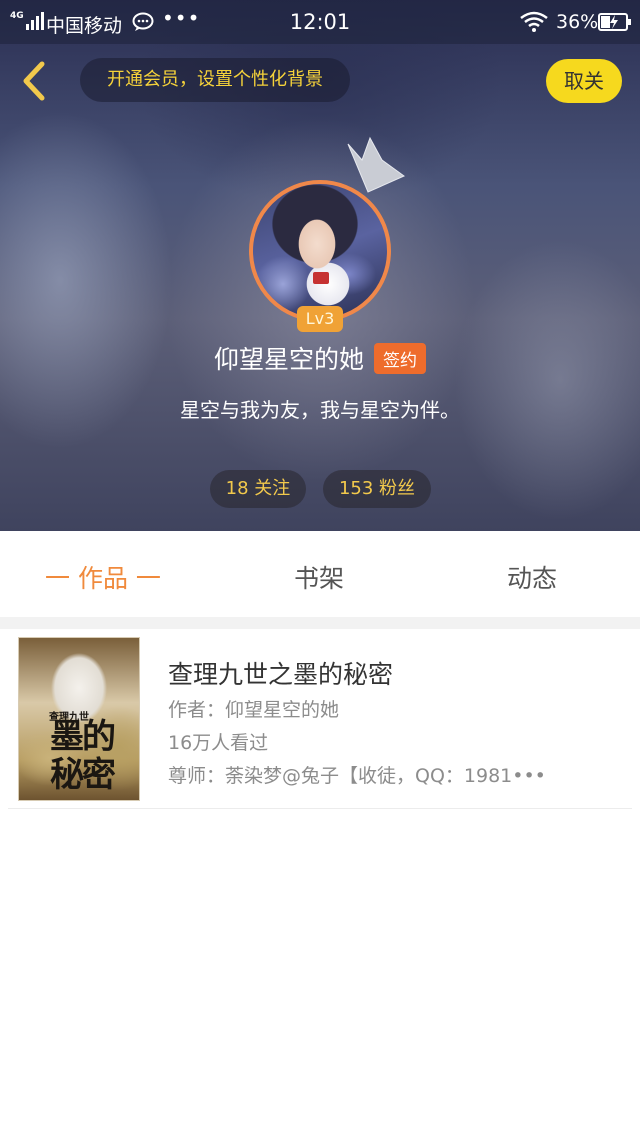  I want to click on battery-charging-icon, so click(614, 22).